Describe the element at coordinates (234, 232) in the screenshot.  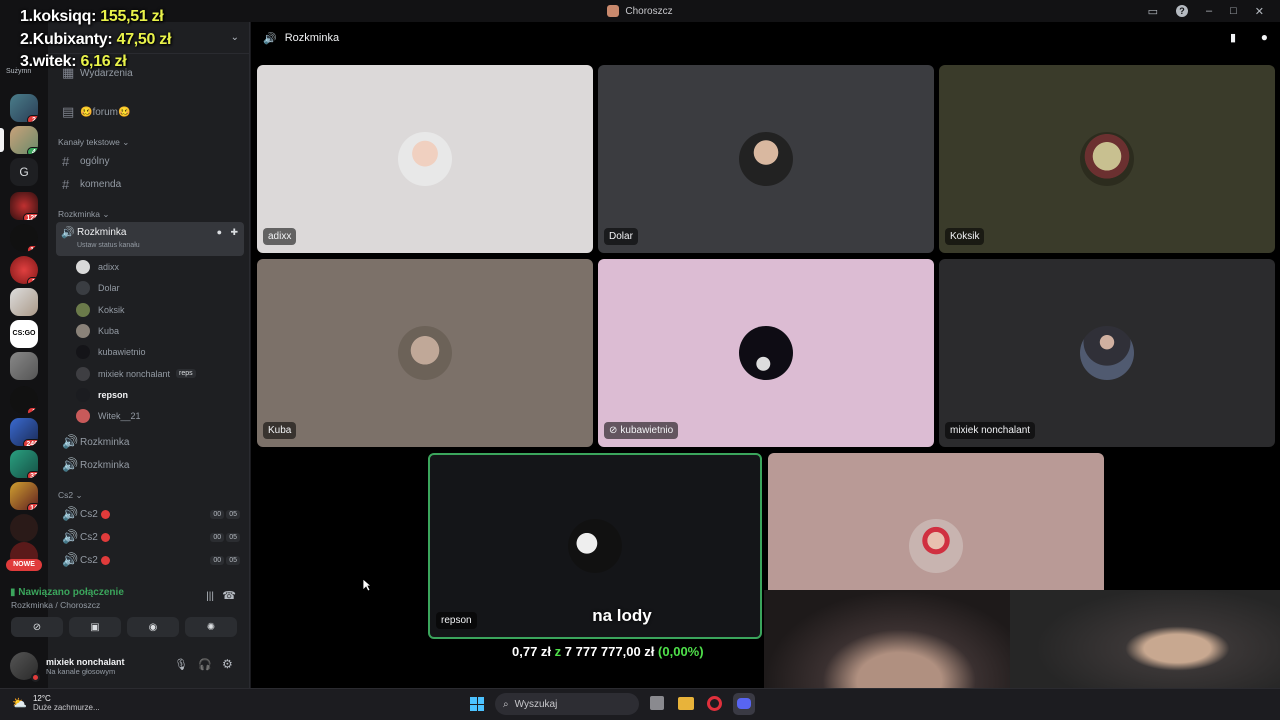
I see `add-user-icon: ✚` at that location.